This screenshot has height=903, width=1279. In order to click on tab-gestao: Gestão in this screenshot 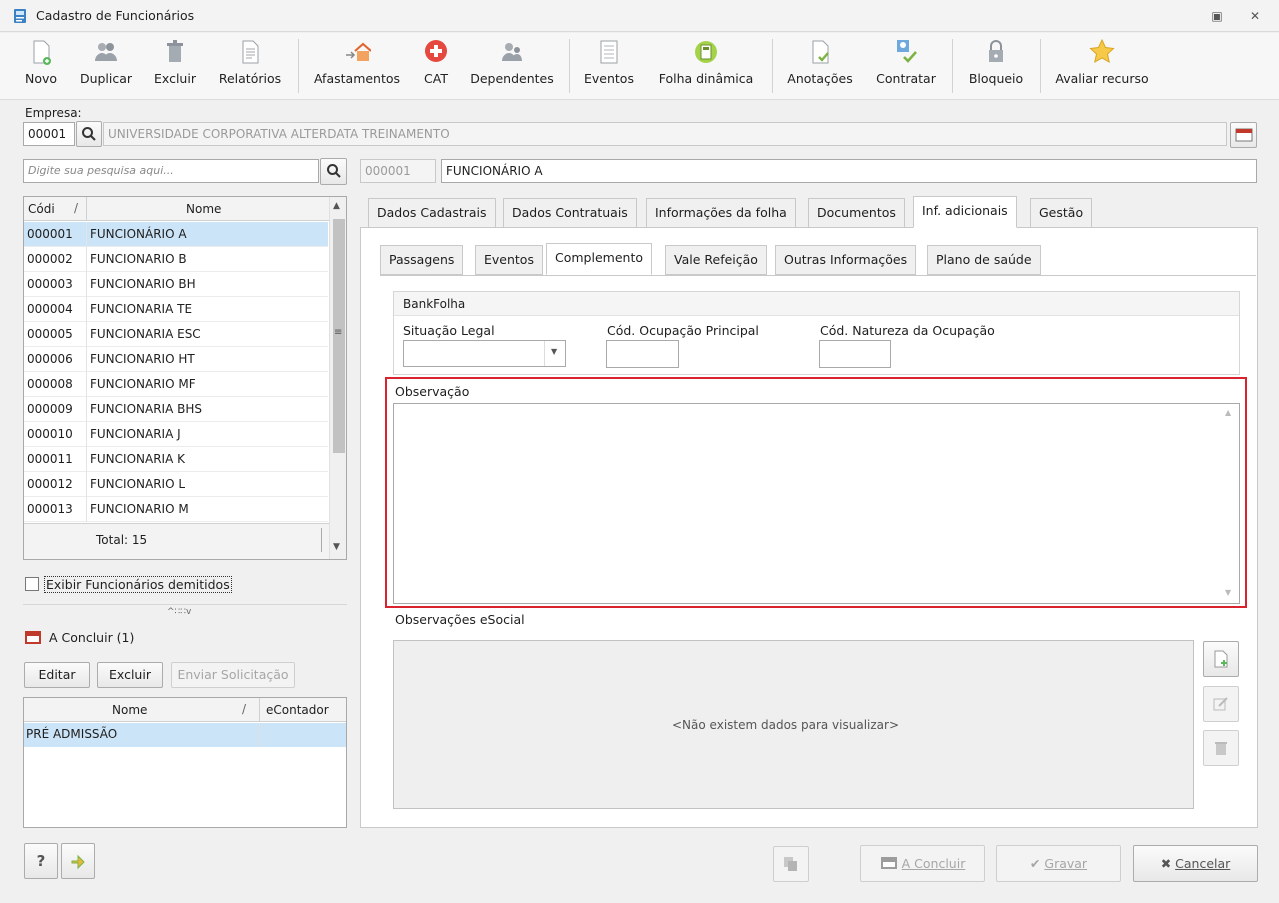, I will do `click(1061, 213)`.